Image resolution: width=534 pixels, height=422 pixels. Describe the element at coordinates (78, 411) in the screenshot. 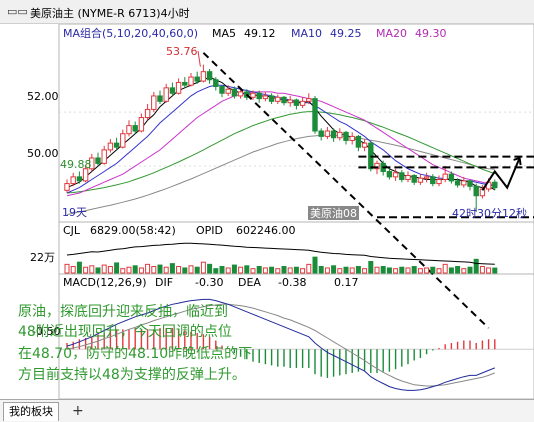

I see `add-tab-button: +` at that location.